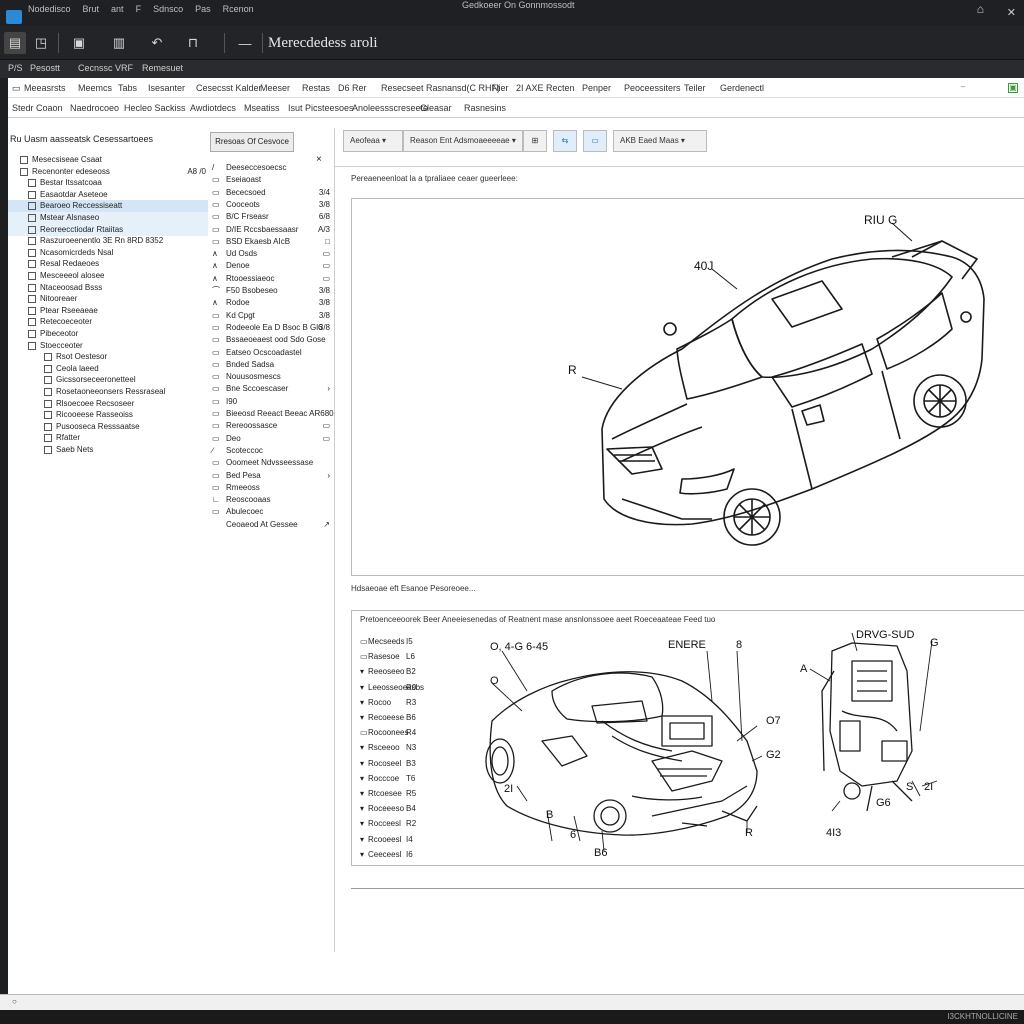 Image resolution: width=1024 pixels, height=1024 pixels. What do you see at coordinates (108, 334) in the screenshot?
I see `tree-item: Pibeceotor` at bounding box center [108, 334].